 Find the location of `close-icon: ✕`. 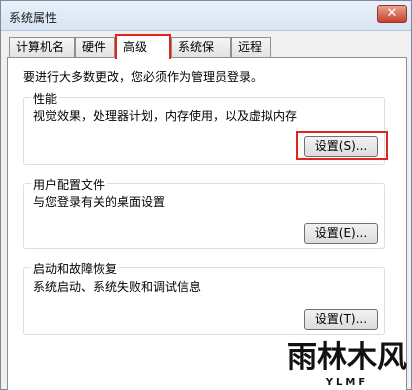

close-icon: ✕ is located at coordinates (392, 13).